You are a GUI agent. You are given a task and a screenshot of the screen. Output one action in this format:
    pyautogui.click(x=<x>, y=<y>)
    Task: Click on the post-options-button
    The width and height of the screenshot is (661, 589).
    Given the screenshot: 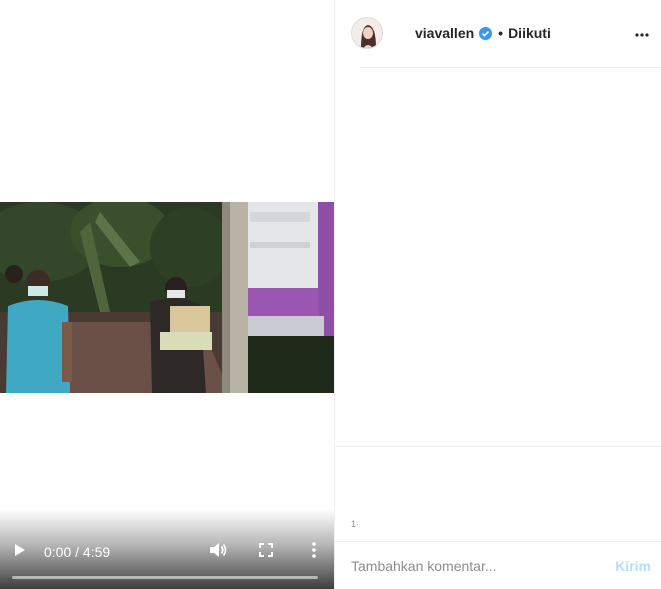 What is the action you would take?
    pyautogui.click(x=642, y=33)
    